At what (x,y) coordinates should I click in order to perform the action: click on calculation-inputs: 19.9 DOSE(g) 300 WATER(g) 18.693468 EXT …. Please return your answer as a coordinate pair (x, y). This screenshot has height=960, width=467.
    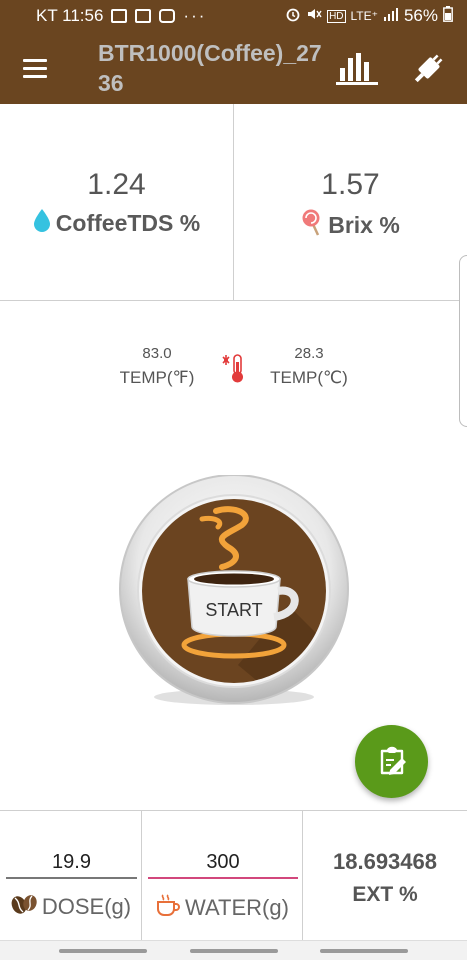
    Looking at the image, I should click on (233, 875).